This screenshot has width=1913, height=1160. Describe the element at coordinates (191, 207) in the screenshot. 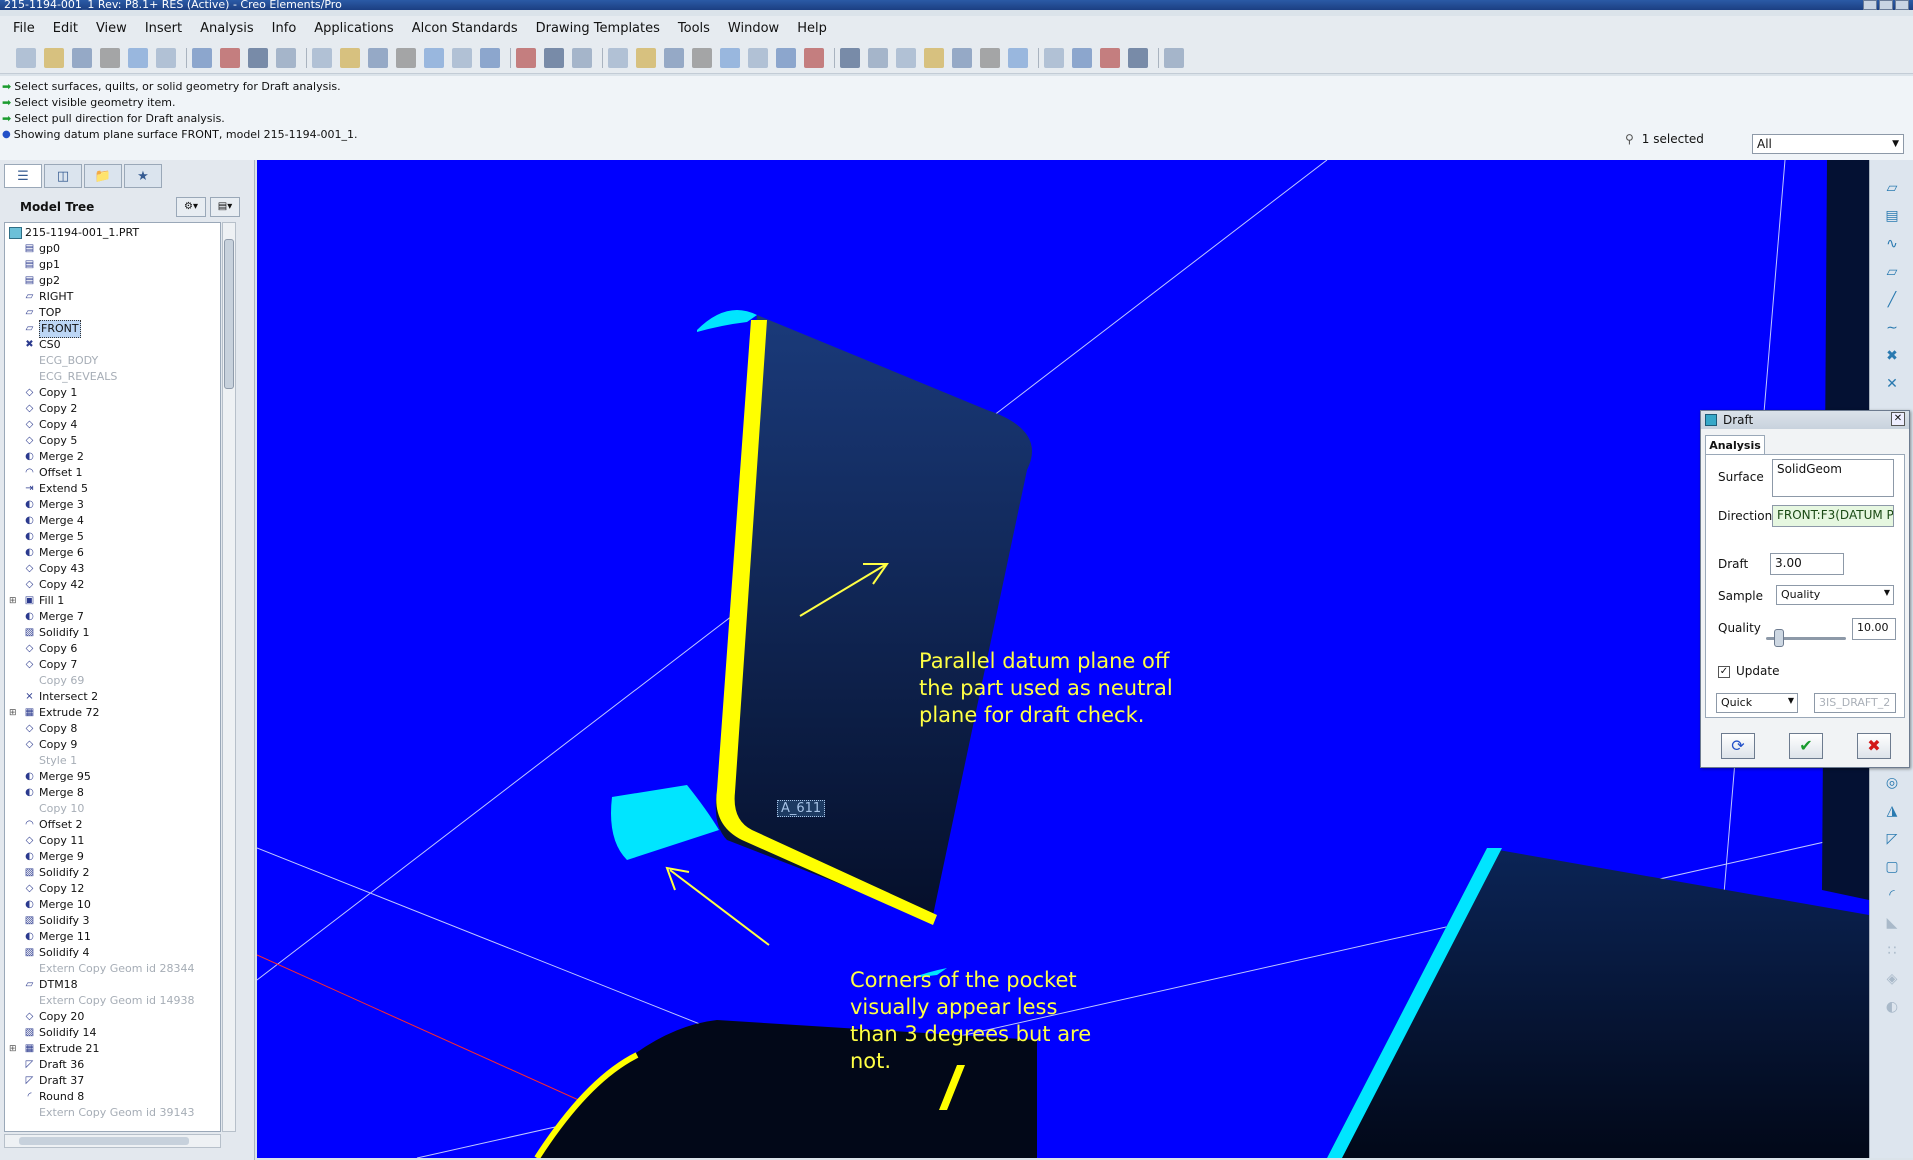

I see `tree-settings-button: ⚙▾` at that location.